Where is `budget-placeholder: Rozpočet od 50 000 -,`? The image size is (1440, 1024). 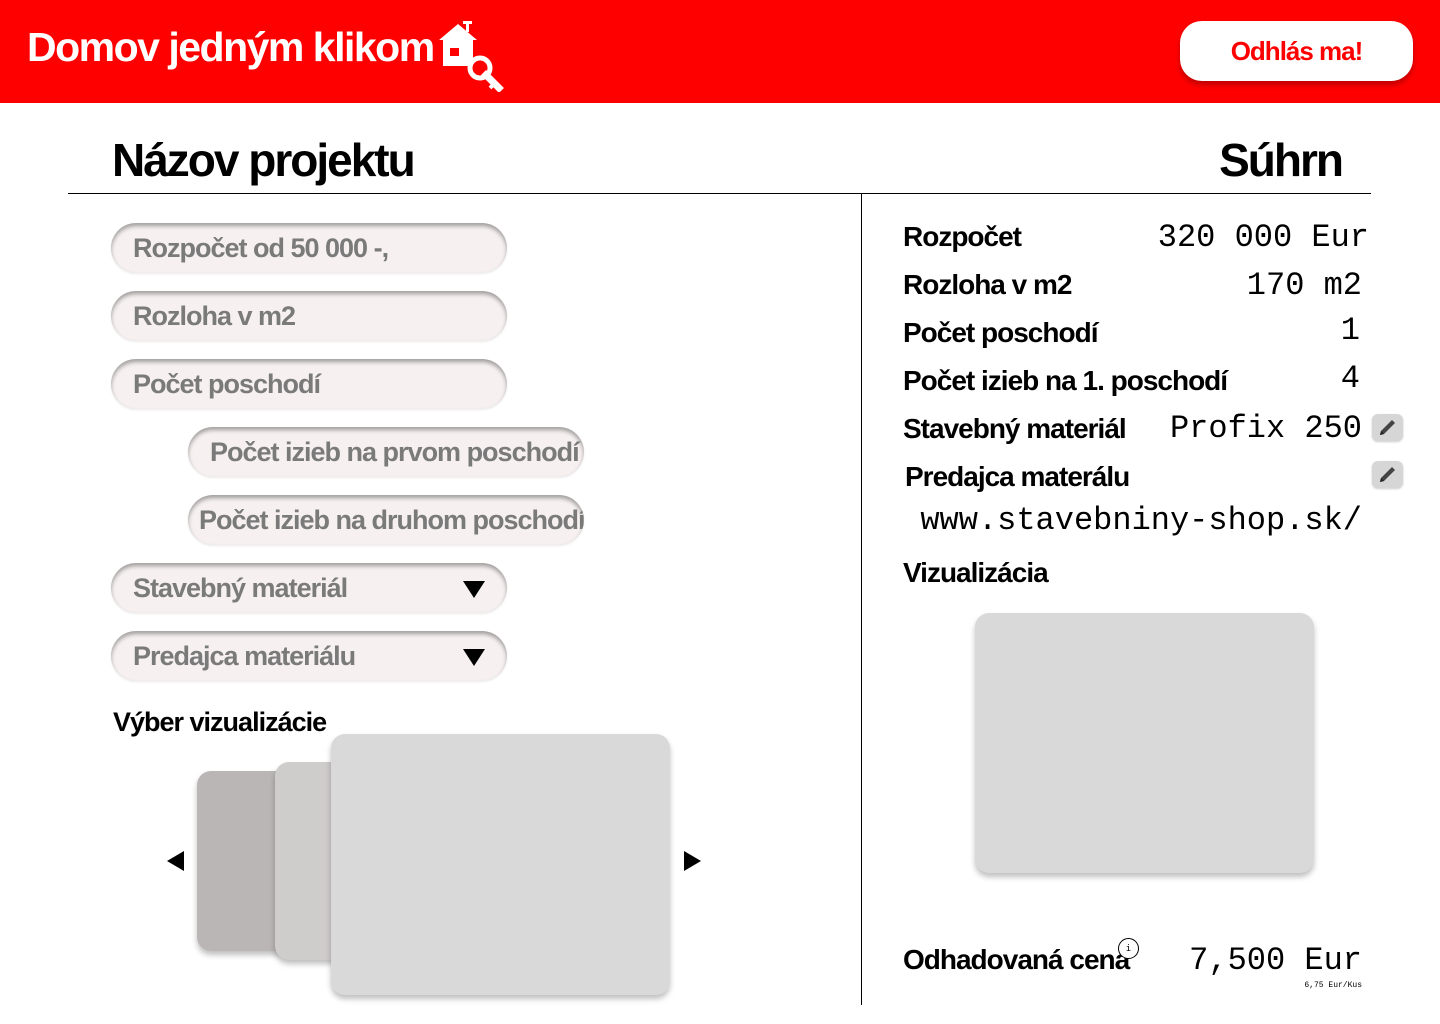
budget-placeholder: Rozpočet od 50 000 -, is located at coordinates (261, 247).